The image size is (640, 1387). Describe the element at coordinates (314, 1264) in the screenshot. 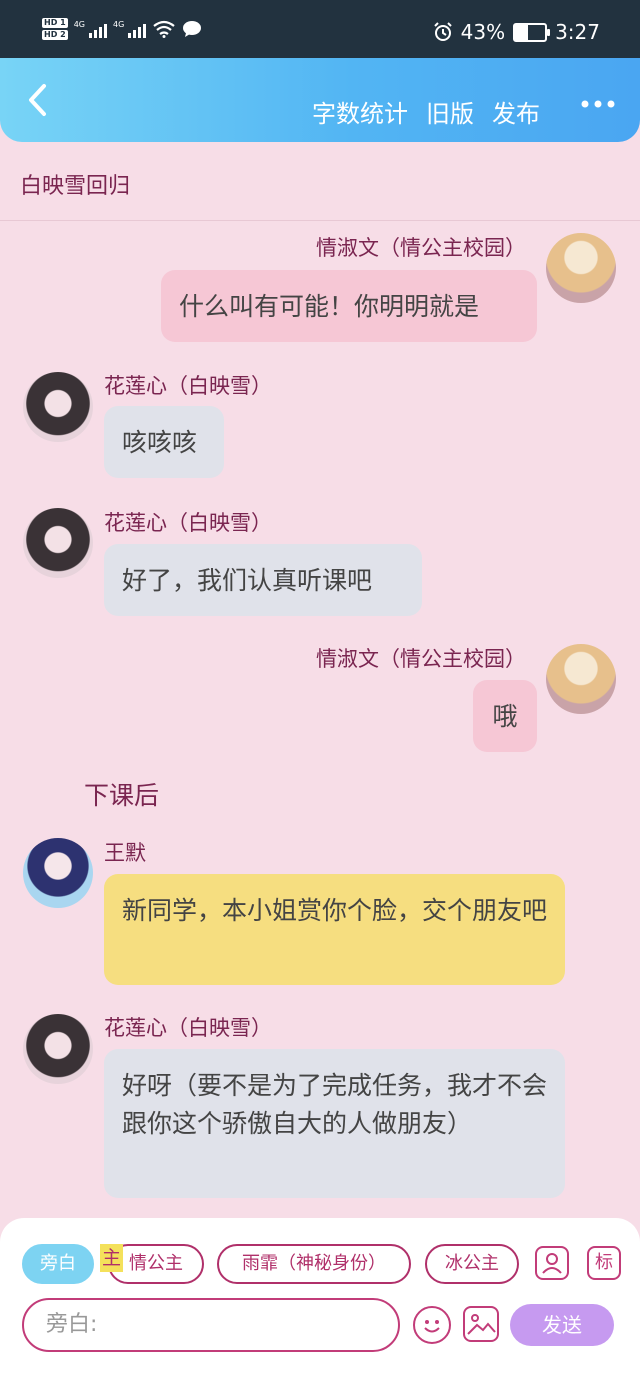

I see `role-chip-yufei: 雨霏（神秘身份）` at that location.